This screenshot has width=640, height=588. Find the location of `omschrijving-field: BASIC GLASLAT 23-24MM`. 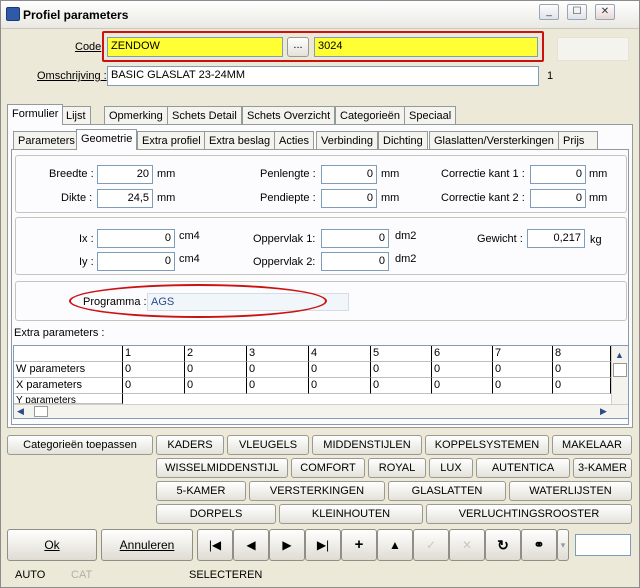

omschrijving-field: BASIC GLASLAT 23-24MM is located at coordinates (323, 76).